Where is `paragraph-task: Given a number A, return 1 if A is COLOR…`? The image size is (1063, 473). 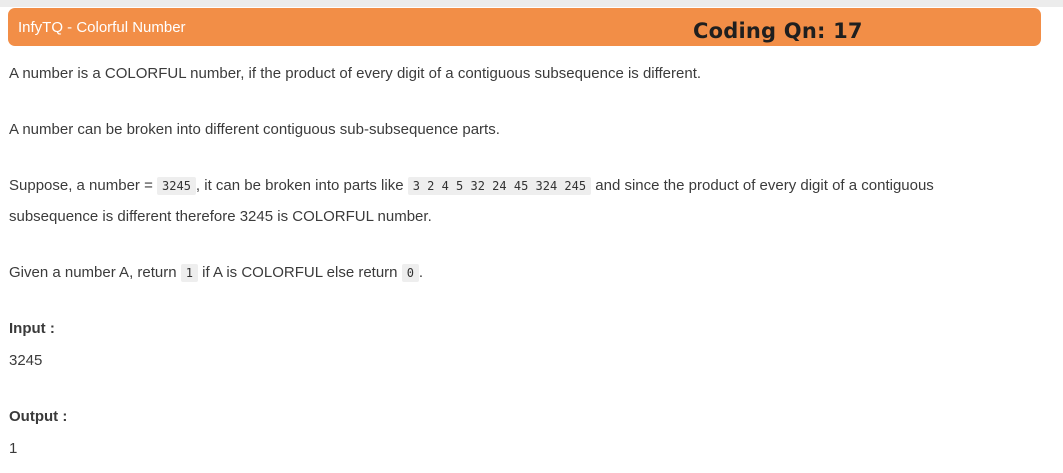
paragraph-task: Given a number A, return 1 if A is COLOR… is located at coordinates (216, 273).